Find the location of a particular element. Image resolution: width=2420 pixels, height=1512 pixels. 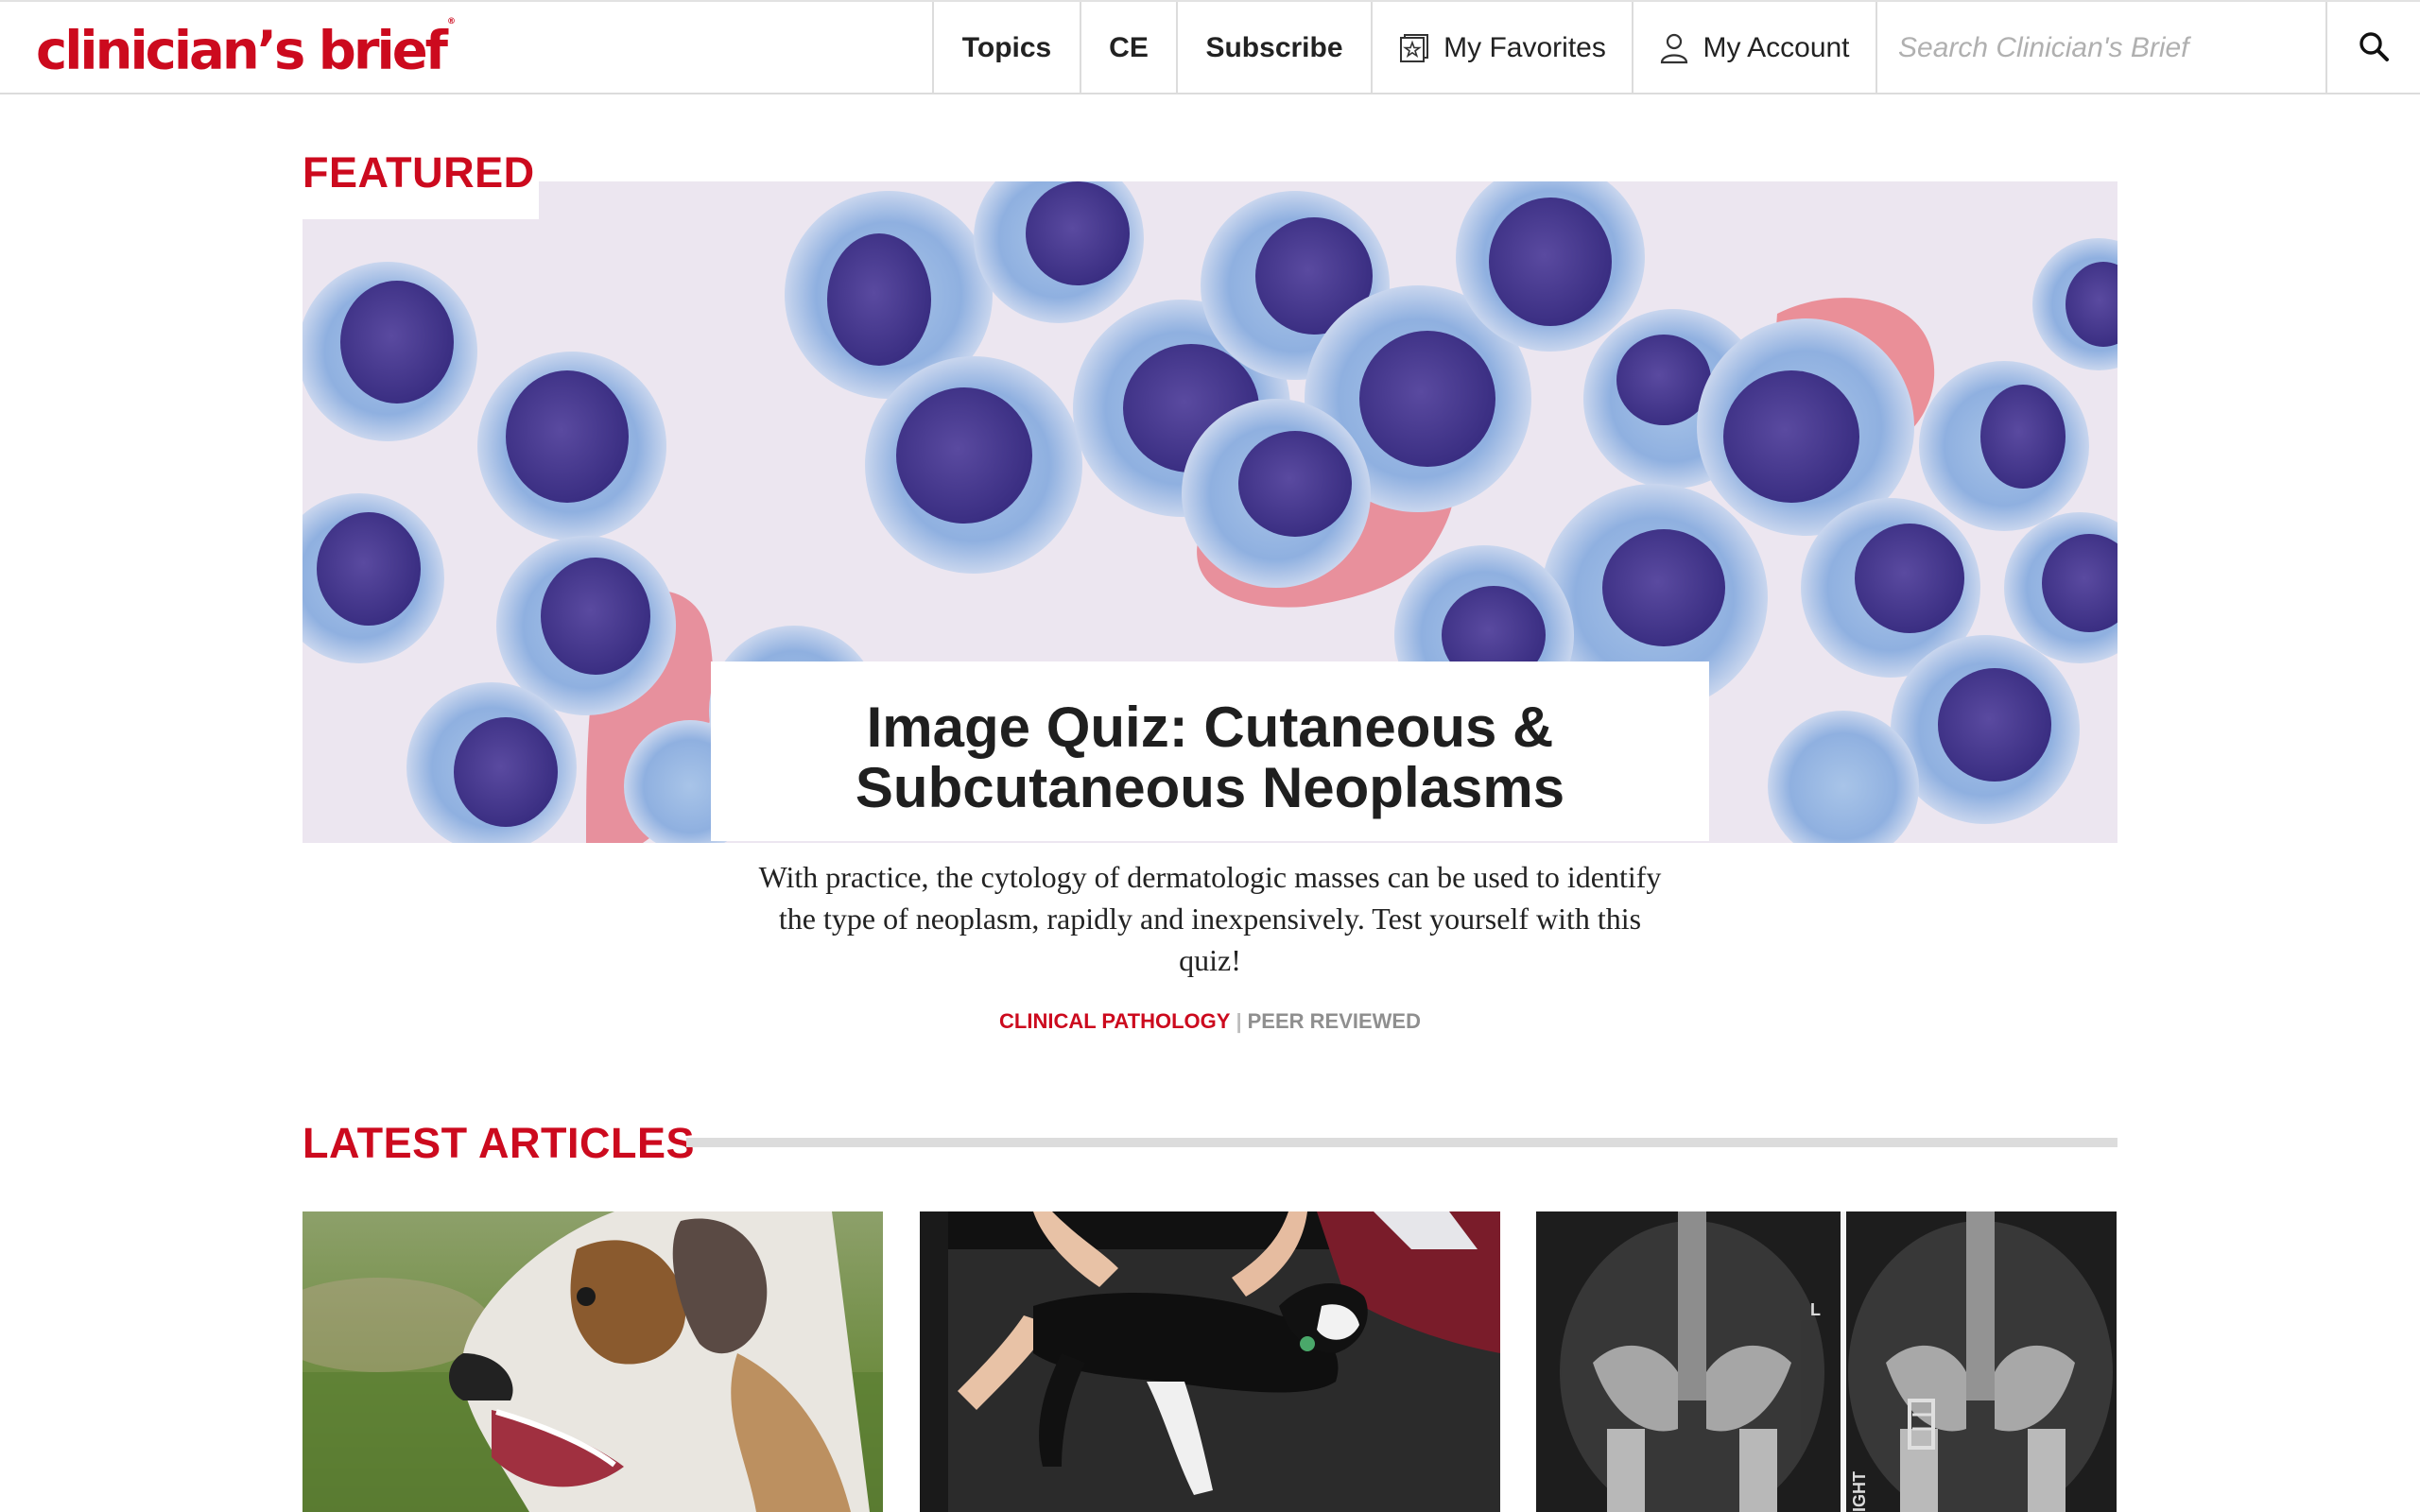

site-logo: clinician’s brief ® is located at coordinates (247, 48).